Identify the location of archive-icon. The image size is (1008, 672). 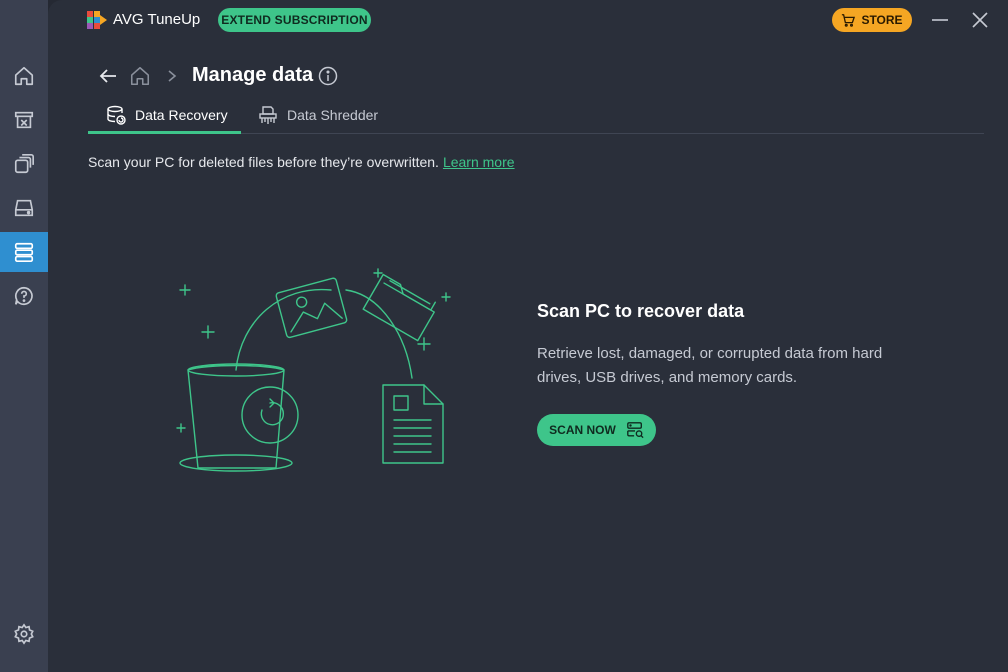
(24, 120).